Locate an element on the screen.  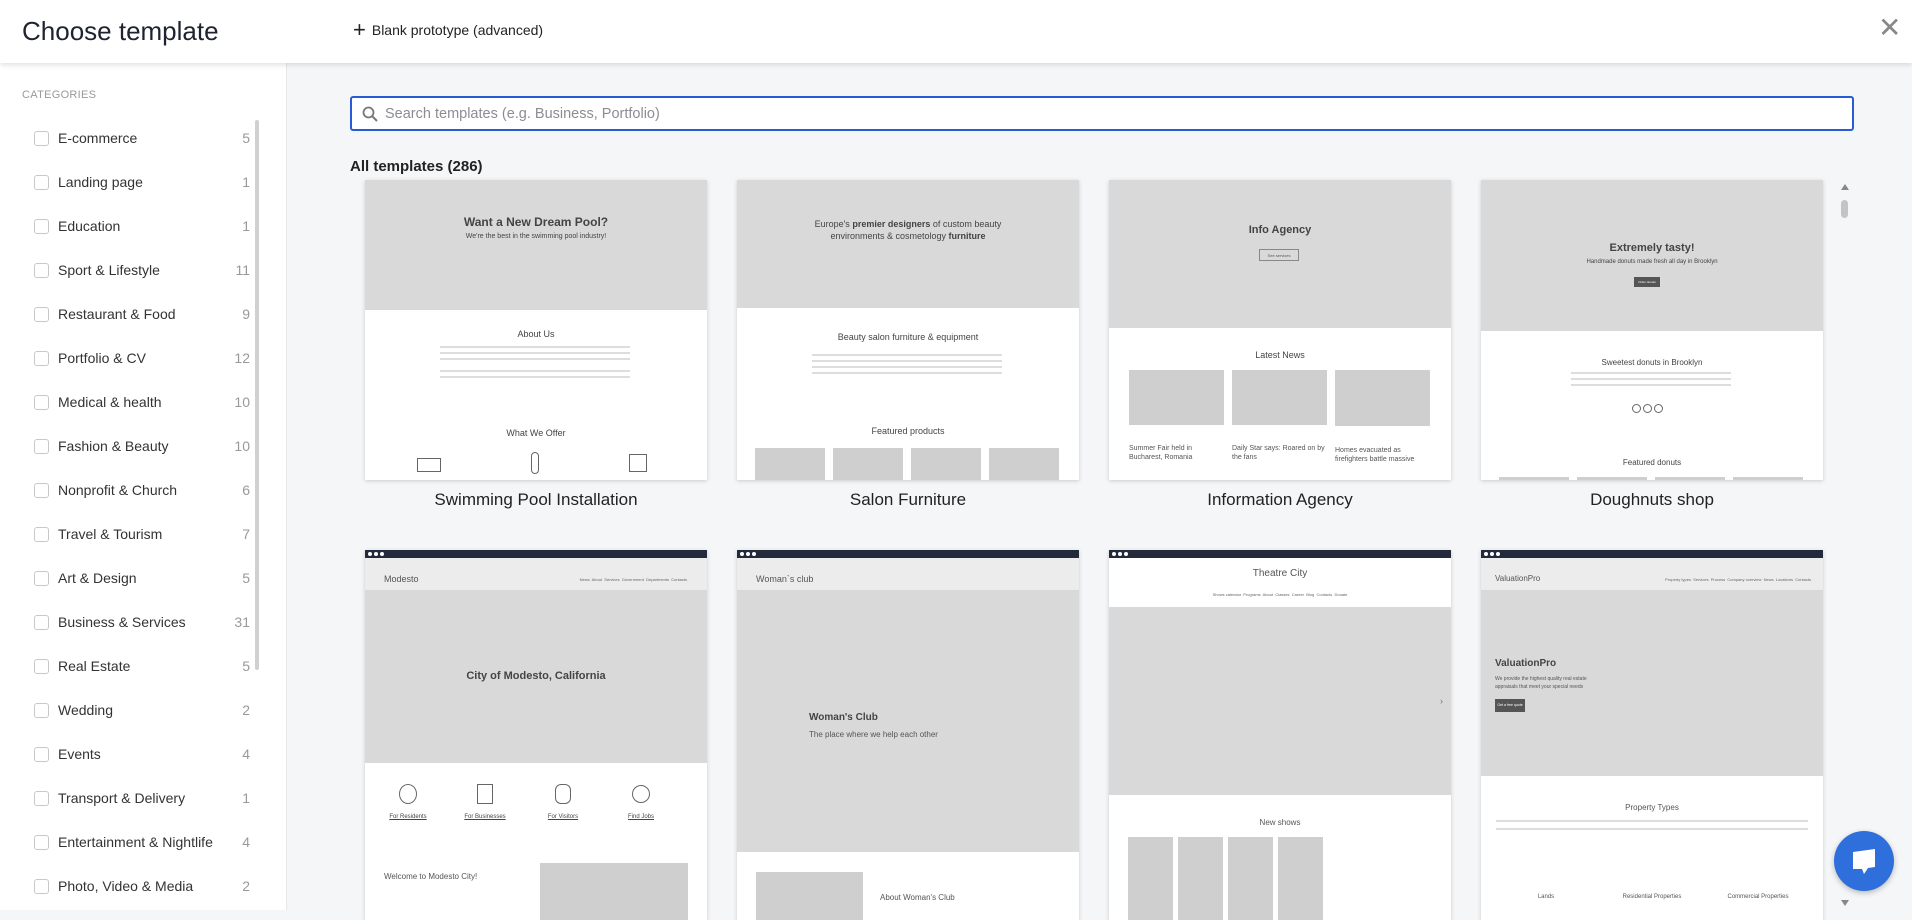
thumb-hero: Want a New Dream Pool? is located at coordinates (536, 222).